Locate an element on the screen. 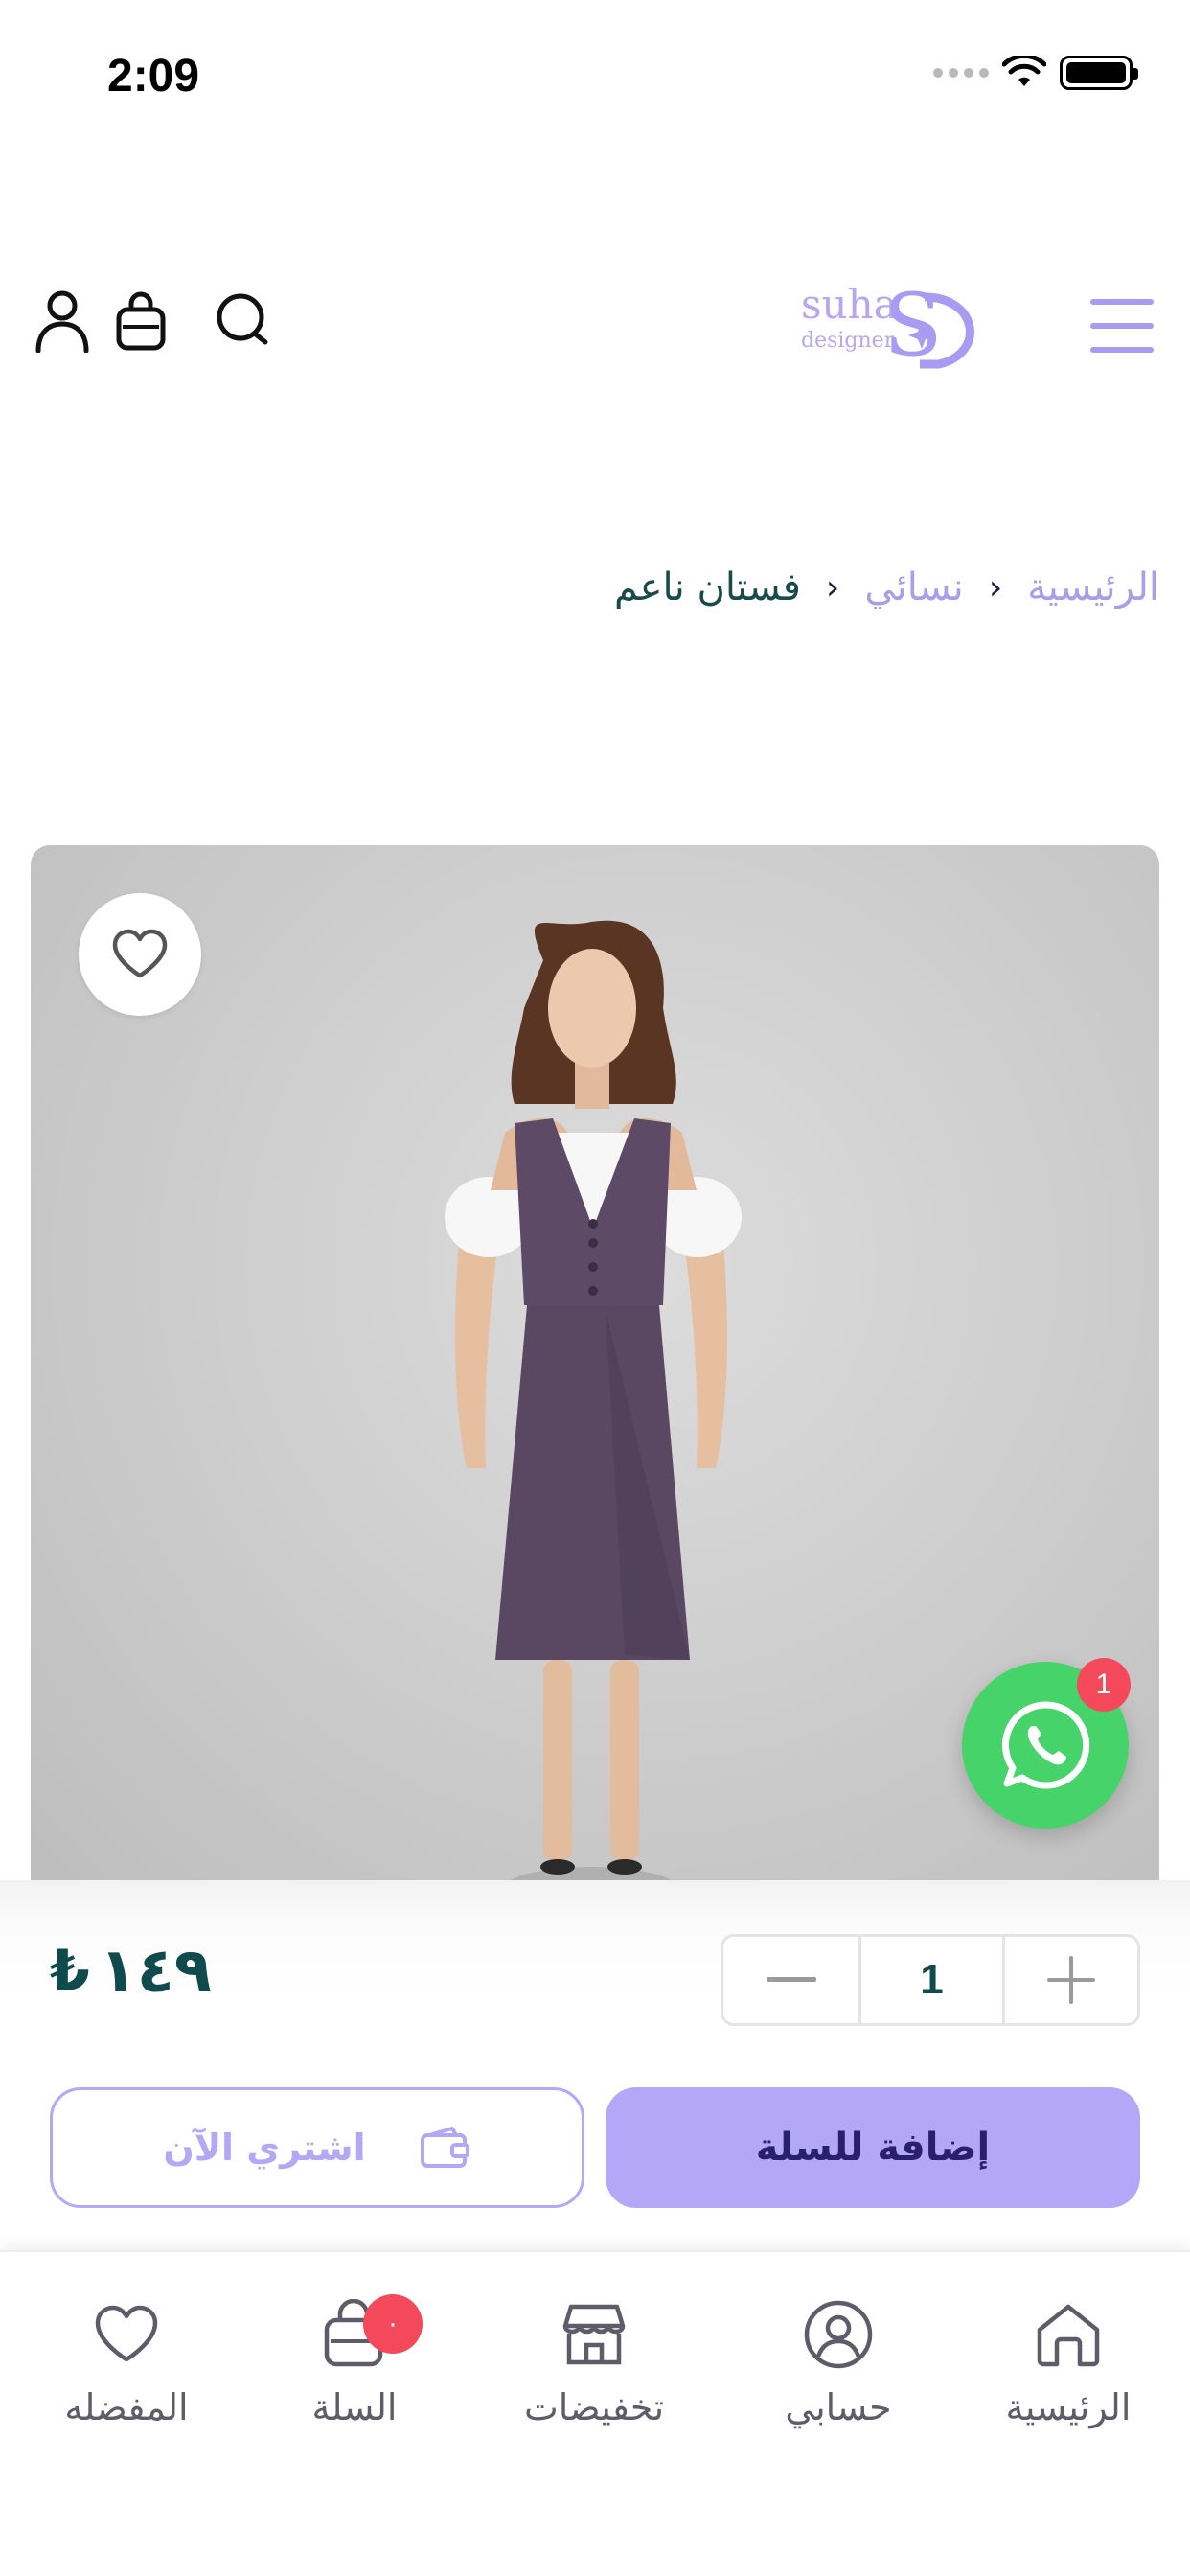 This screenshot has height=2576, width=1190. bottom-nav: المفضله ٠ السلة تخفيضات حسابي الرئيسية is located at coordinates (595, 2413).